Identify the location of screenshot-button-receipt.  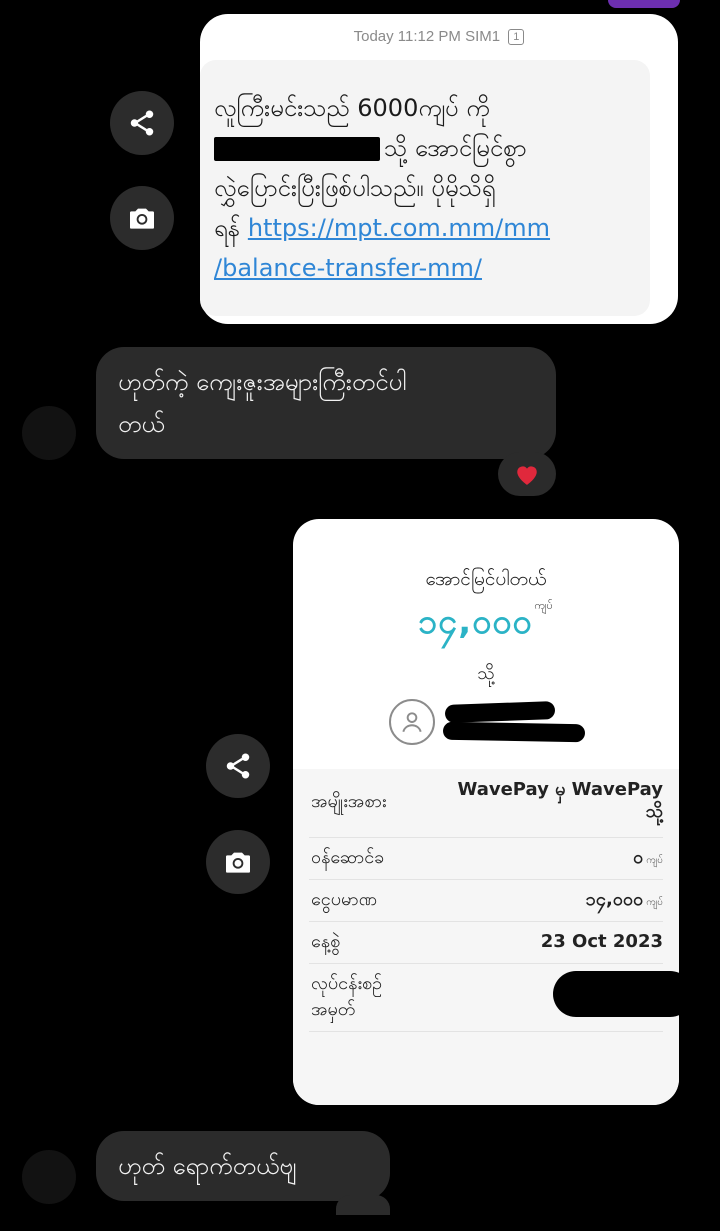
(238, 862).